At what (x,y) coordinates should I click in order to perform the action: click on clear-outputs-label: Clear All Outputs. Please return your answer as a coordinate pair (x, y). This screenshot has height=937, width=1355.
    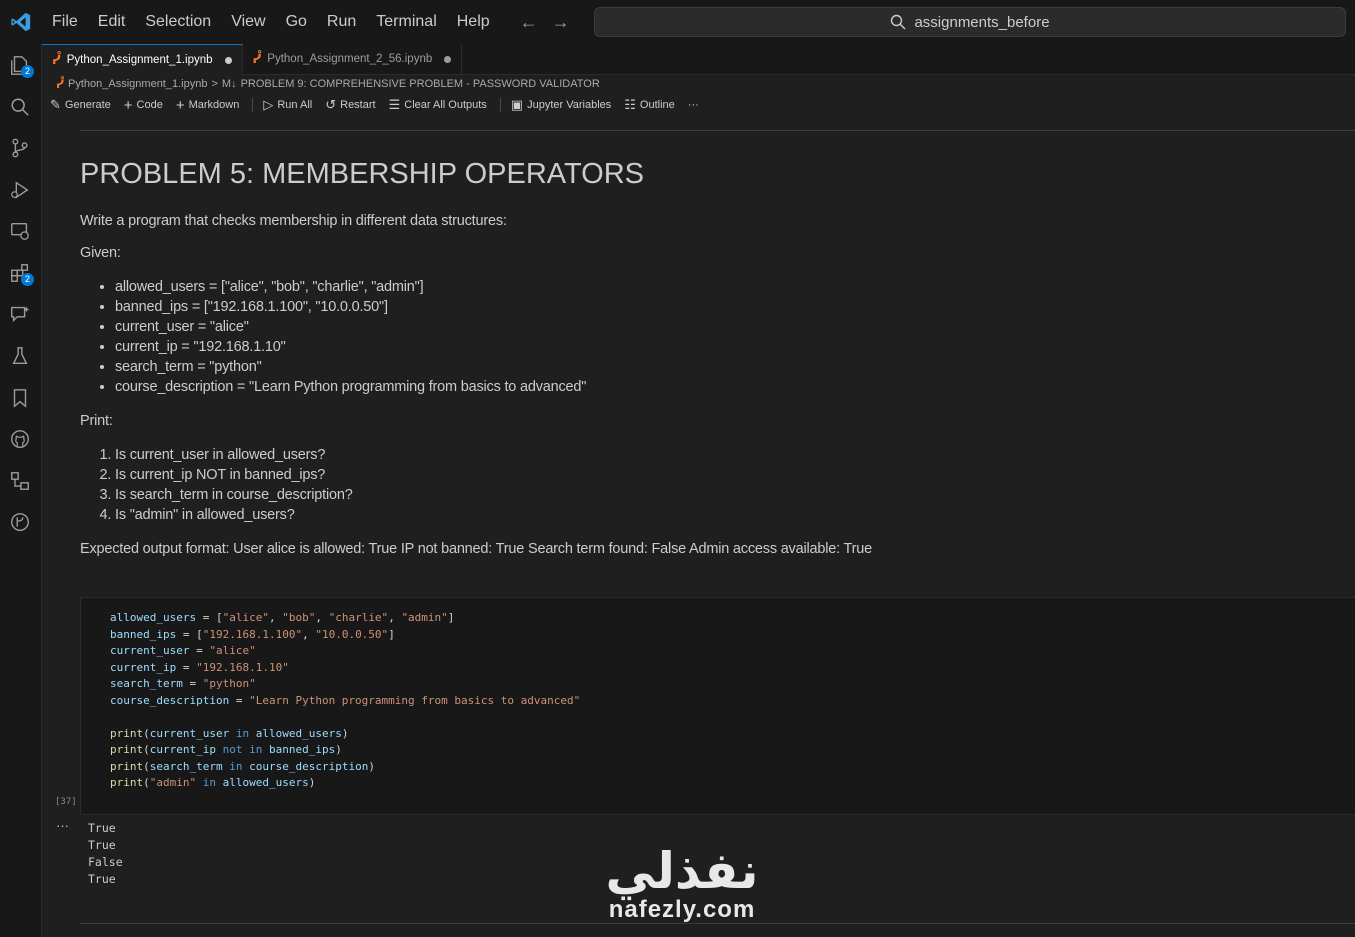
    Looking at the image, I should click on (445, 105).